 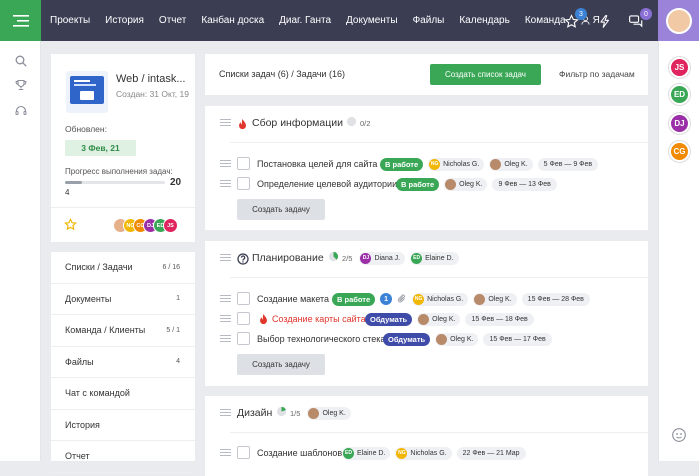 I want to click on date-range: 15 Фев — 18 Фев, so click(x=499, y=319).